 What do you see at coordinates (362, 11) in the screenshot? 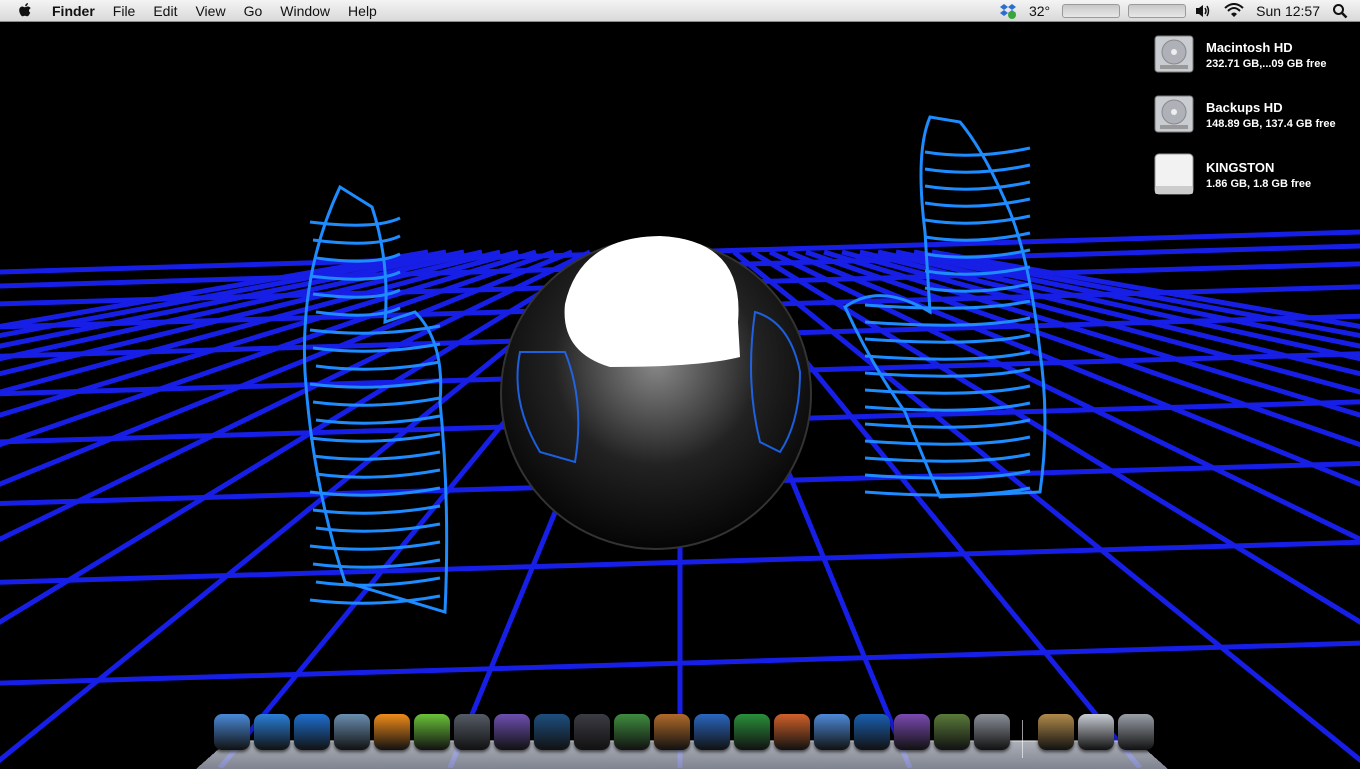
I see `menu-help: Help` at bounding box center [362, 11].